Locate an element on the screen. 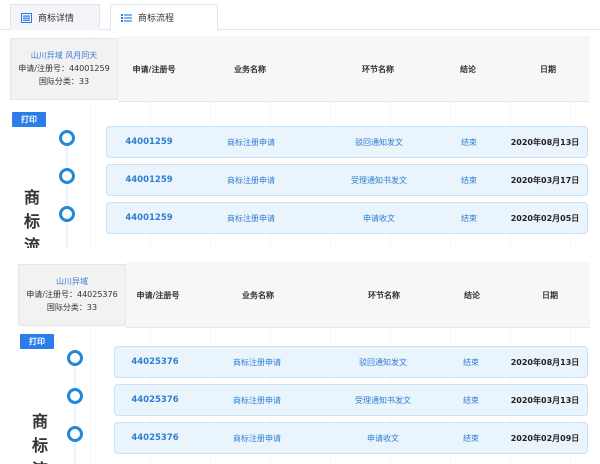 The width and height of the screenshot is (600, 464). table-row: 44025376 商标注册申请 驳回通知发文 结束 2020年08月13日 is located at coordinates (351, 362).